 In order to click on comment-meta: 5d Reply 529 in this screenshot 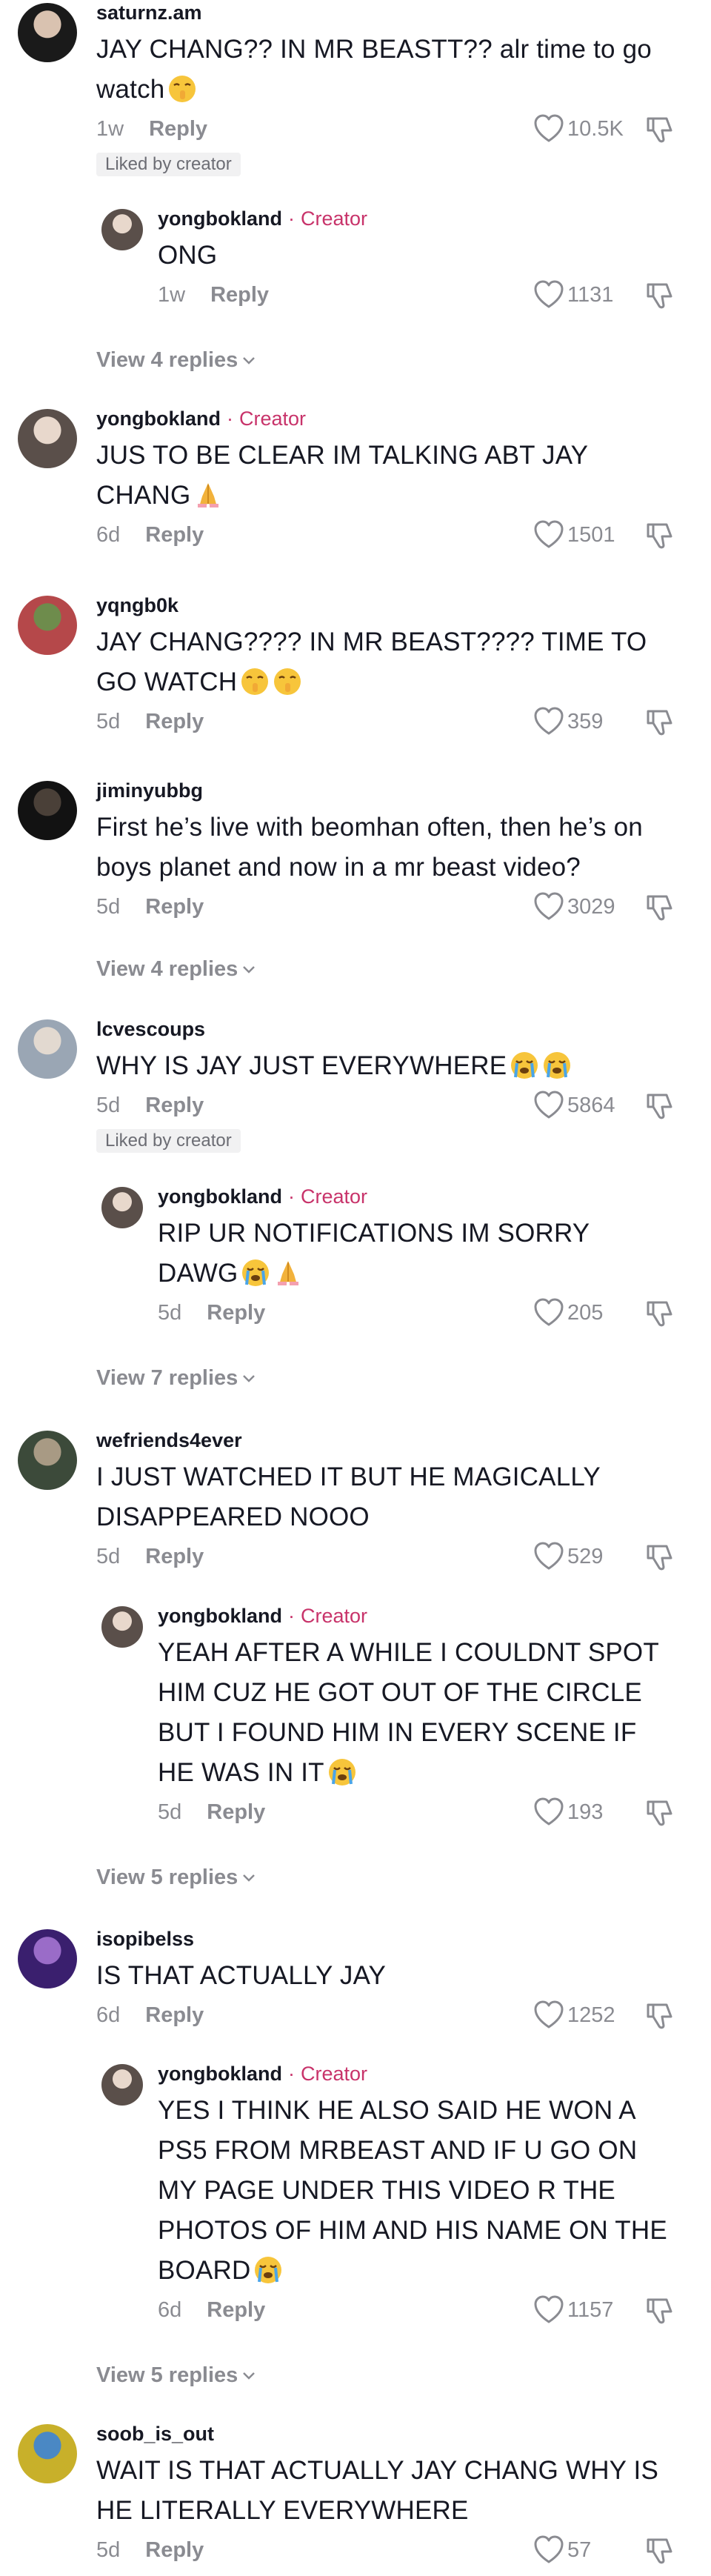, I will do `click(385, 1556)`.